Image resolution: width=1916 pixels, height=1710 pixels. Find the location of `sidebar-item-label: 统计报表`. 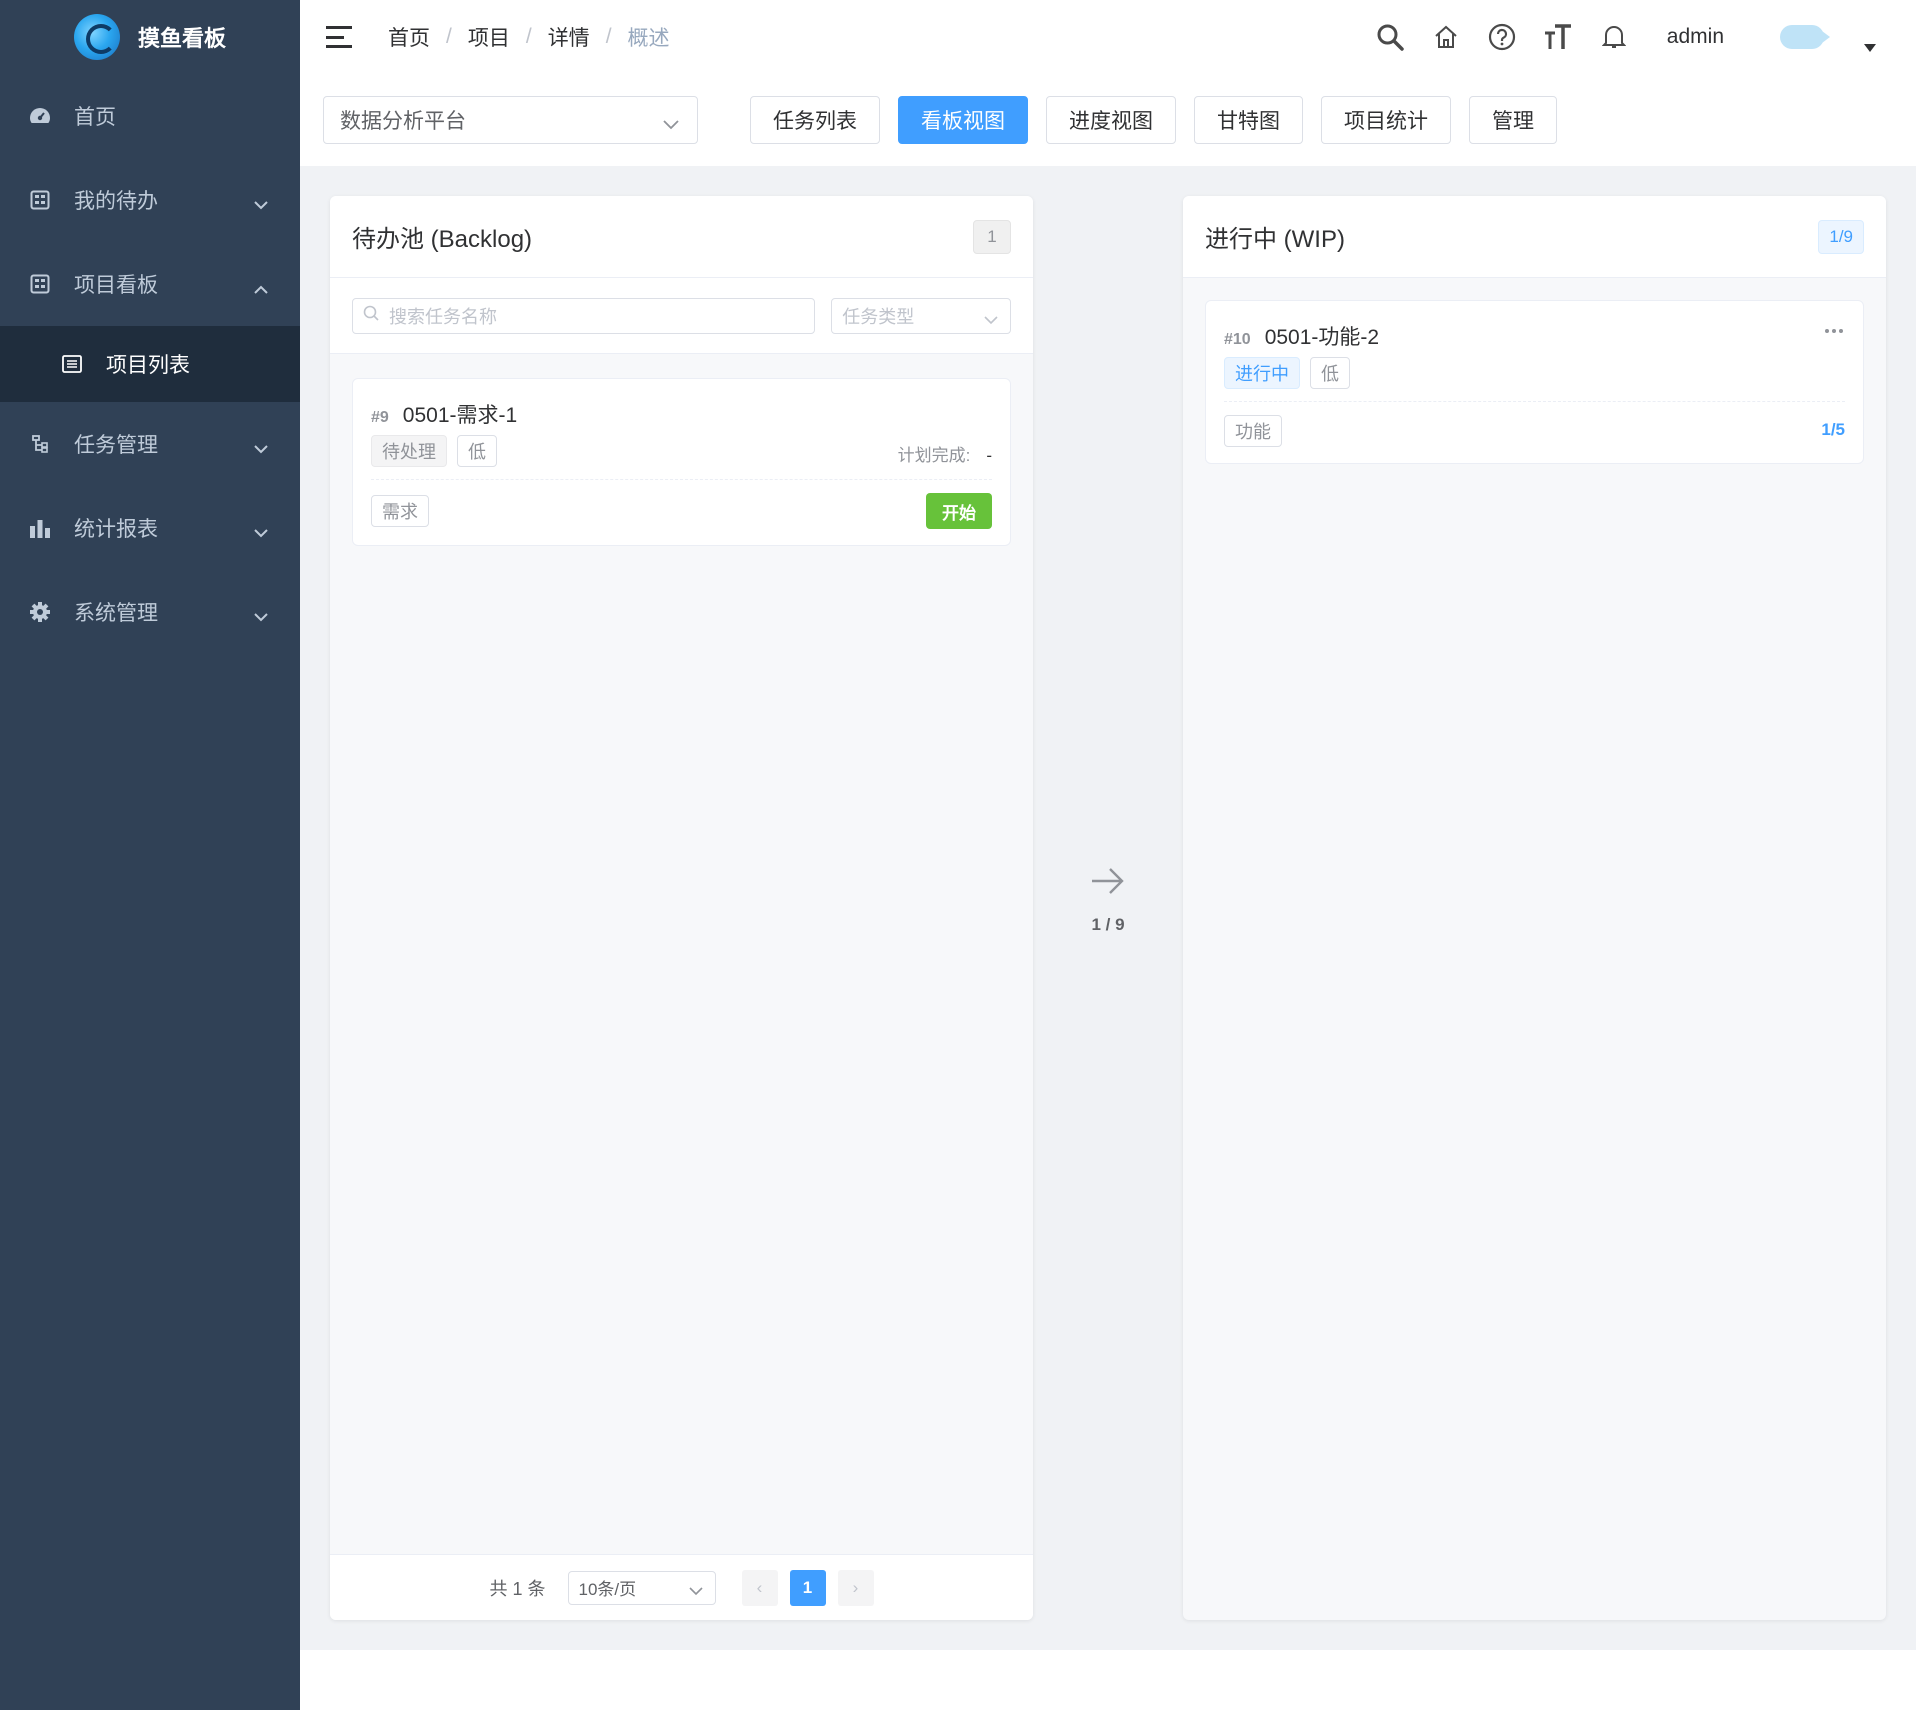

sidebar-item-label: 统计报表 is located at coordinates (116, 529).